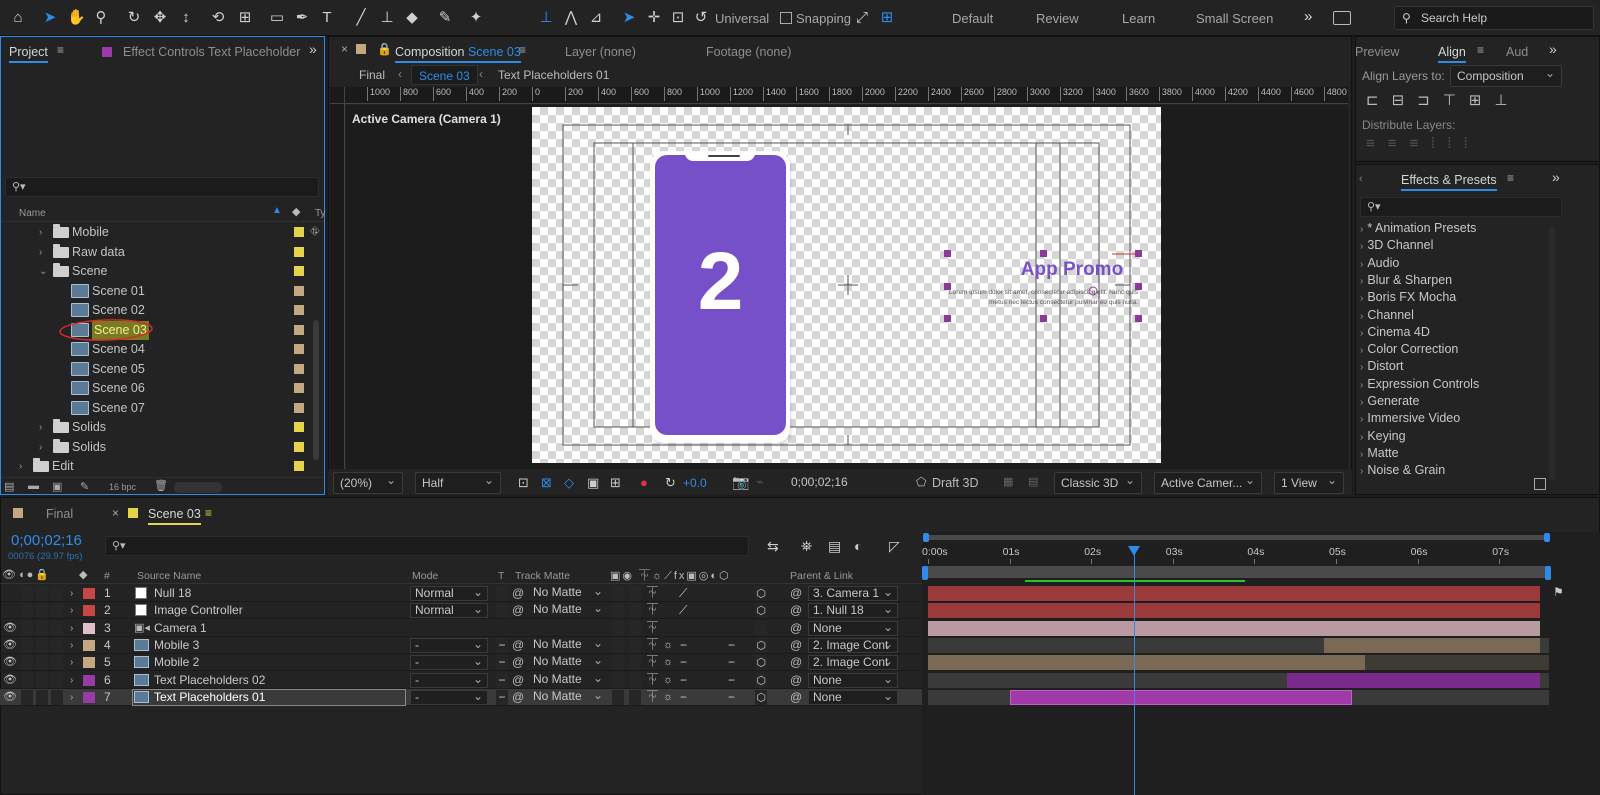 This screenshot has width=1600, height=795. I want to click on project-search-input: ⚲▾, so click(162, 187).